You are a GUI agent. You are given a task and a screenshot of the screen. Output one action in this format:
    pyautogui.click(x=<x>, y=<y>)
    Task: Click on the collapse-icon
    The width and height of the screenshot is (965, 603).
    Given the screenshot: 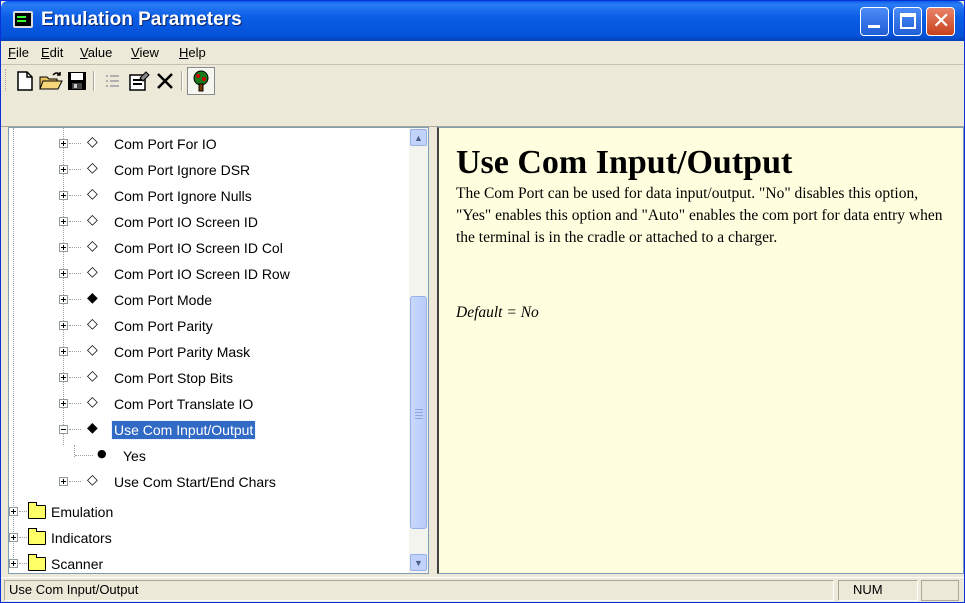 What is the action you would take?
    pyautogui.click(x=63, y=429)
    